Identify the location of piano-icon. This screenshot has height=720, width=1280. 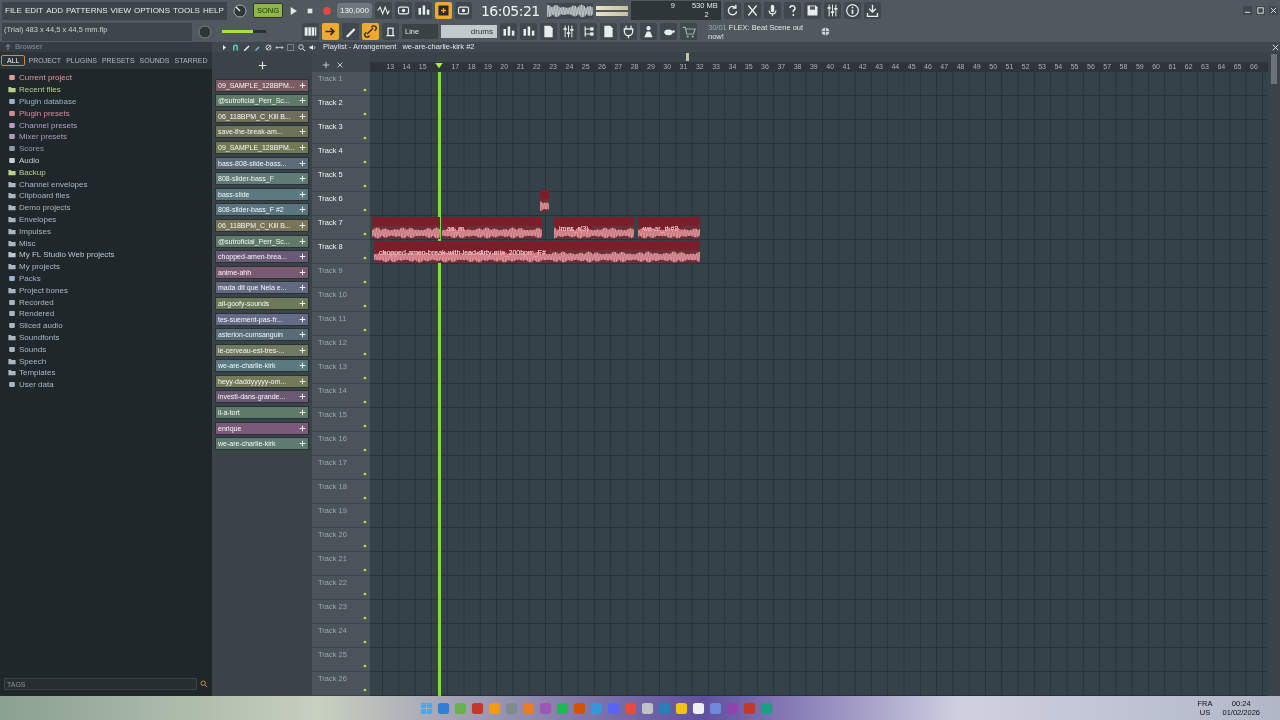
(310, 31).